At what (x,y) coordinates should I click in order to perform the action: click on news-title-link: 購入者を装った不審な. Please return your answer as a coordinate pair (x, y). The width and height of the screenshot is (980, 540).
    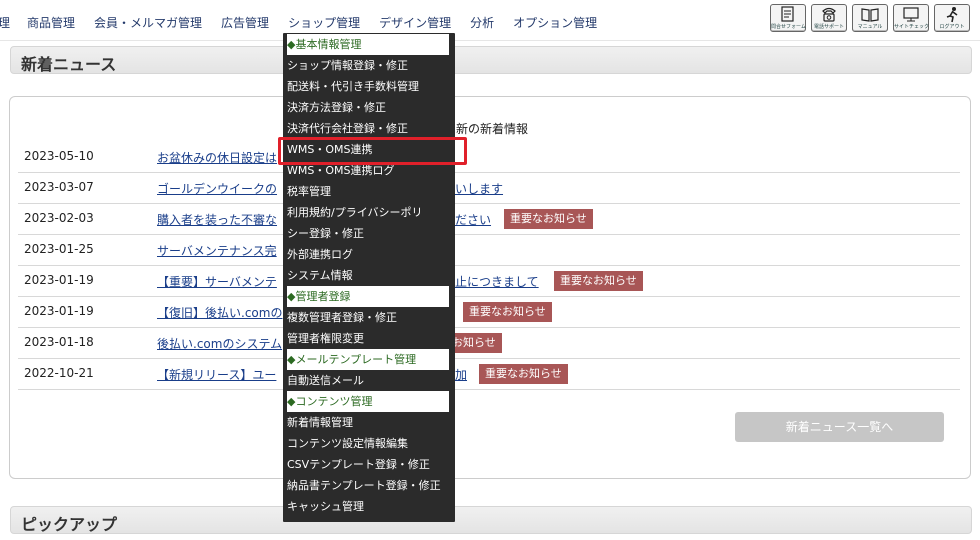
    Looking at the image, I should click on (217, 219).